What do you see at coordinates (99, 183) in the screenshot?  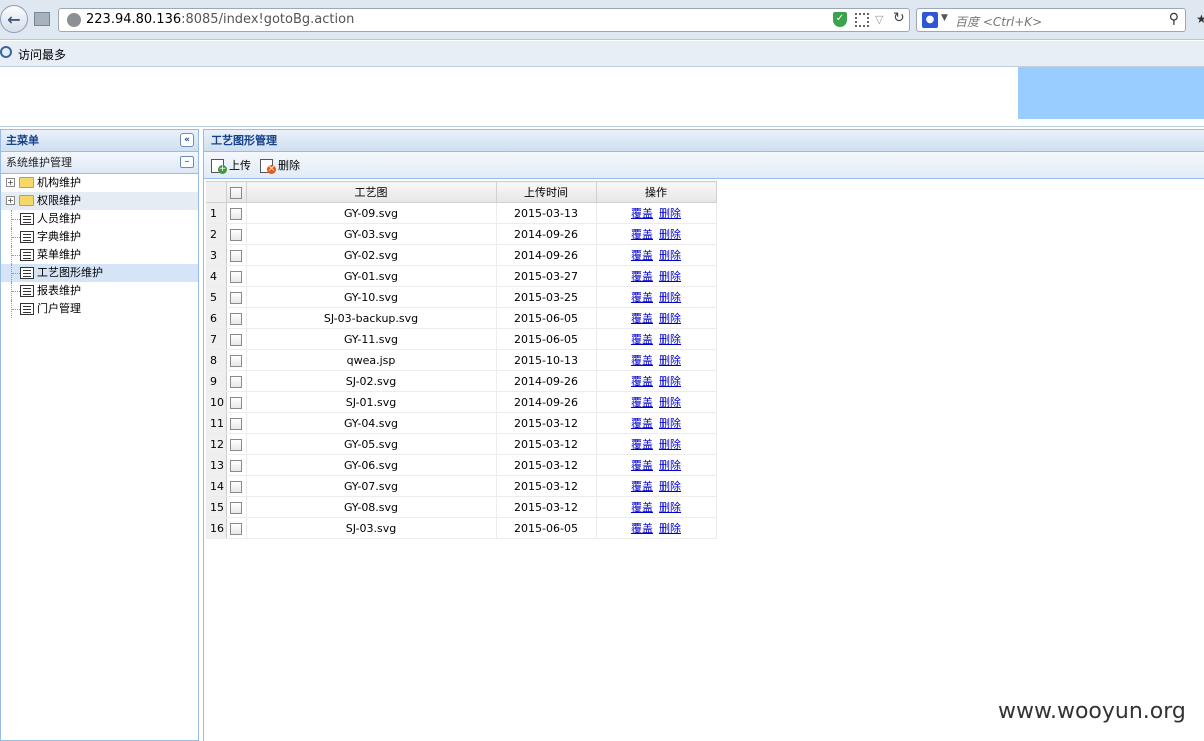 I see `tree-item-org: + 机构维护` at bounding box center [99, 183].